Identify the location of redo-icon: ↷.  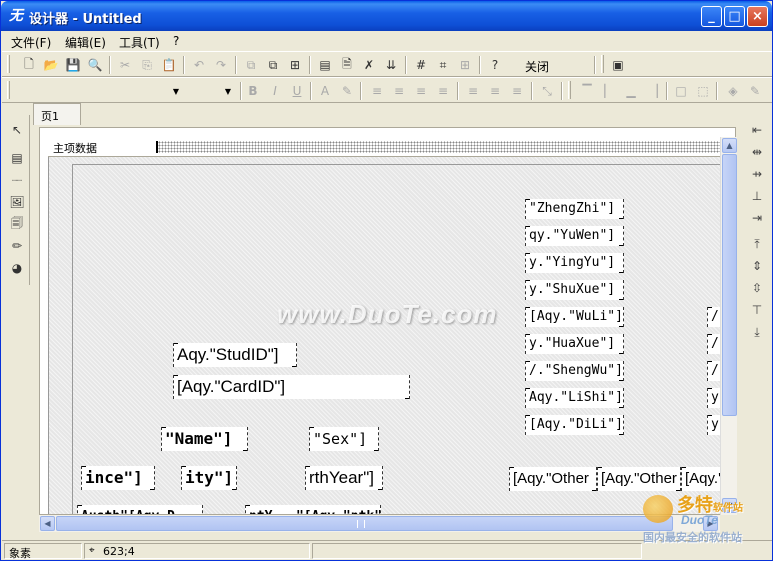
(221, 65).